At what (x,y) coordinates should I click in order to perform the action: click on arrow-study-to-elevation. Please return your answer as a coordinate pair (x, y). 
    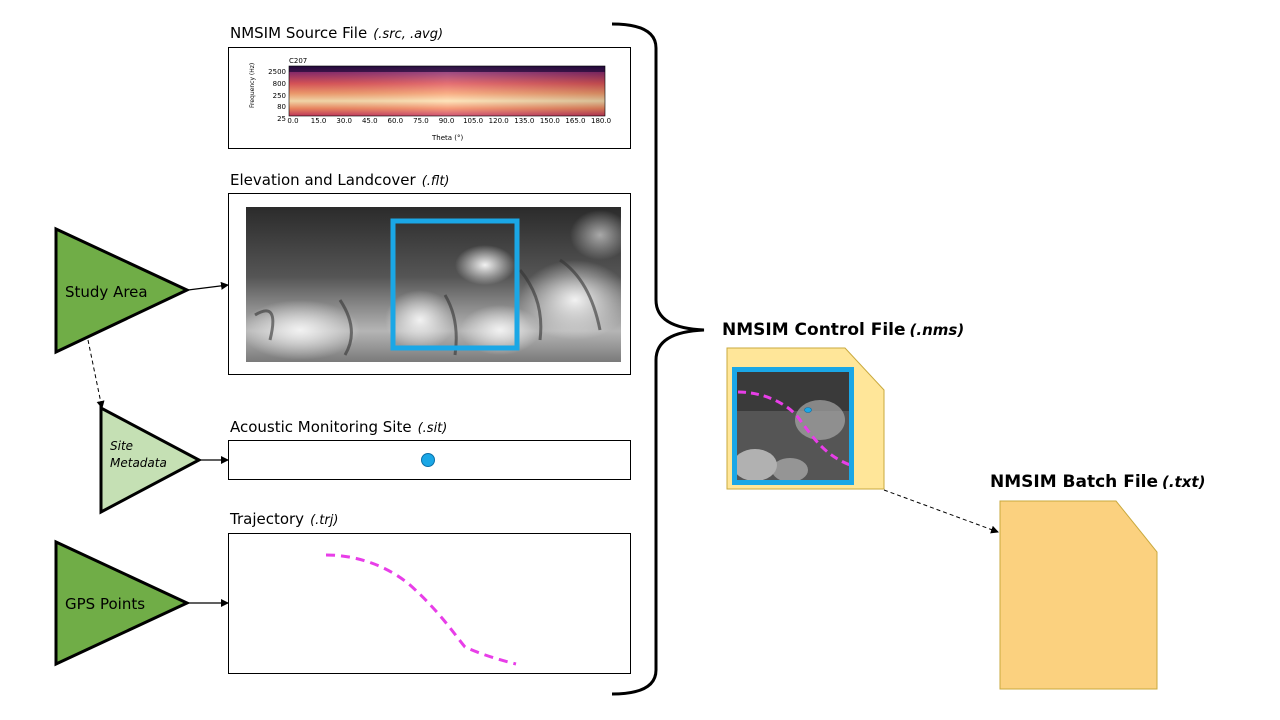
    Looking at the image, I should click on (208, 286).